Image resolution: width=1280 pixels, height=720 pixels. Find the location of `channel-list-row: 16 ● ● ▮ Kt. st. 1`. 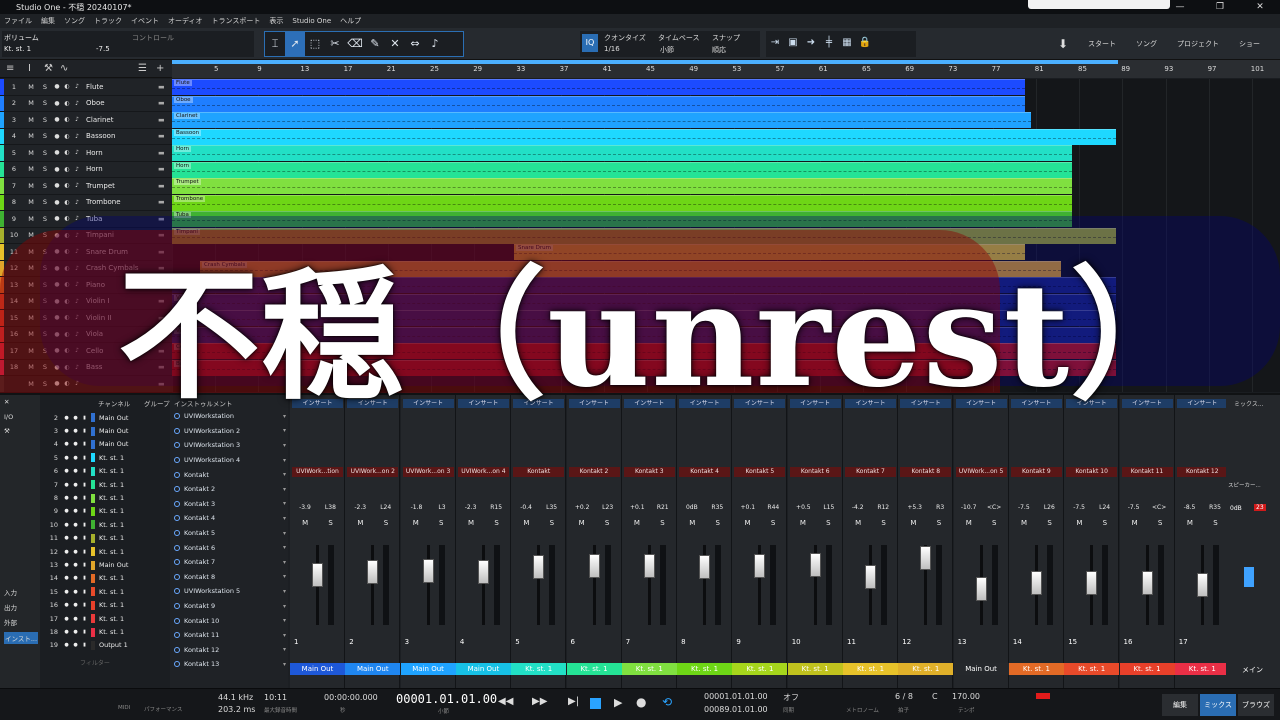

channel-list-row: 16 ● ● ▮ Kt. st. 1 is located at coordinates (105, 605).